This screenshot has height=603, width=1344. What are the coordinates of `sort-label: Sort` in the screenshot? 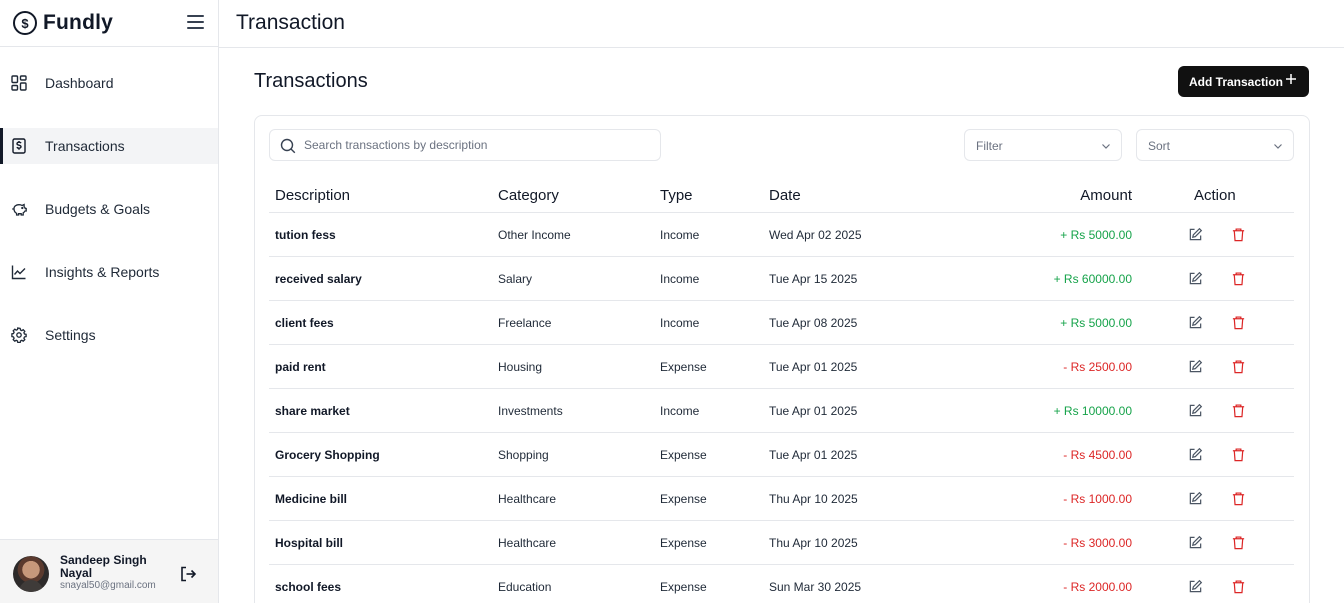 It's located at (1159, 146).